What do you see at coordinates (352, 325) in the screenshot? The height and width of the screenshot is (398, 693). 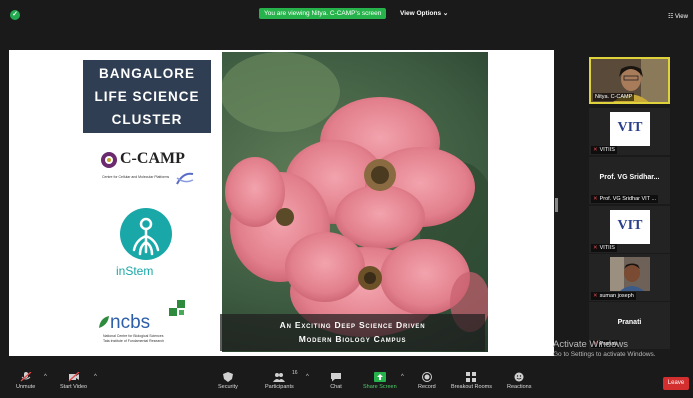 I see `caption-line-1: An Exciting Deep Science Driven` at bounding box center [352, 325].